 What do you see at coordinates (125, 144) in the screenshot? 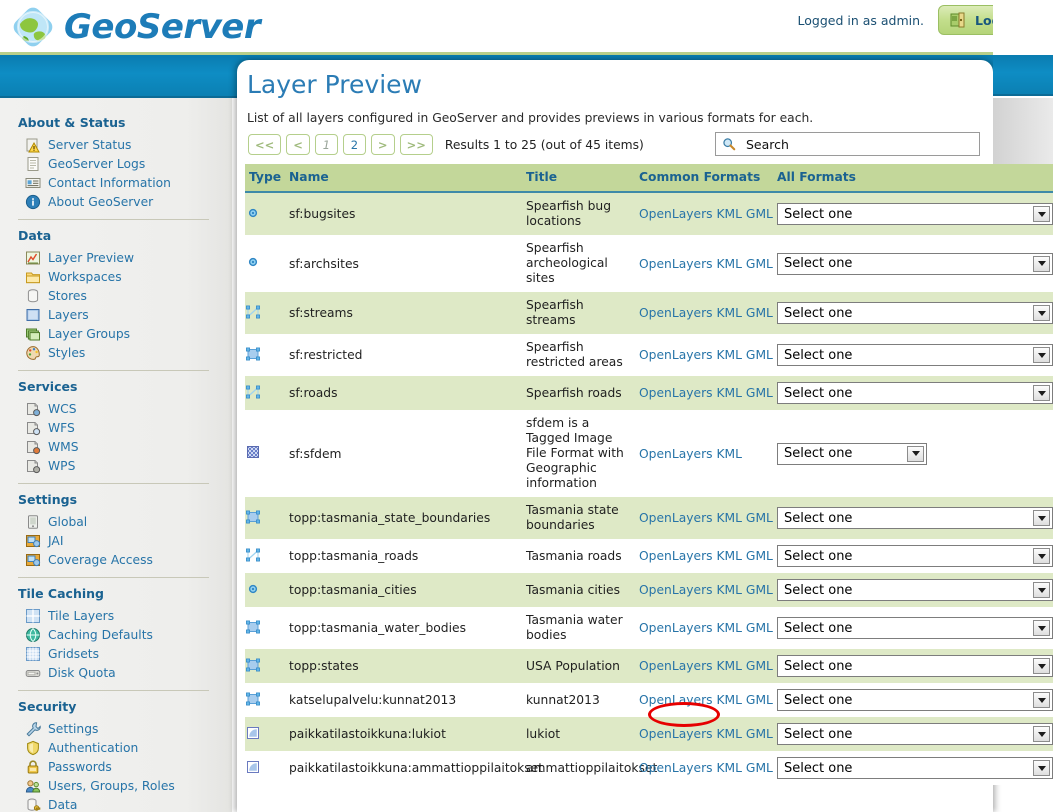
I see `sidebar-item-server-status: Server Status` at bounding box center [125, 144].